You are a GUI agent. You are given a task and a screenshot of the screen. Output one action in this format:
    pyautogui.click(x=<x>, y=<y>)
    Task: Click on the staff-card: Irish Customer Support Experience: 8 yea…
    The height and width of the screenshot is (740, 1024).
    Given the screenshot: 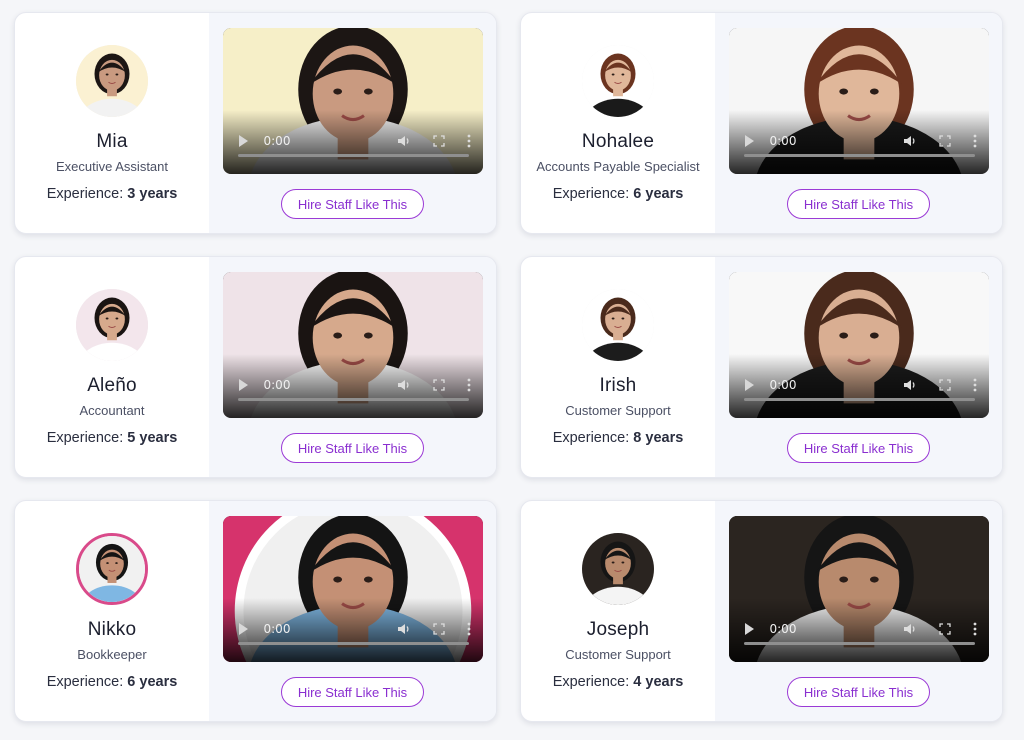 What is the action you would take?
    pyautogui.click(x=761, y=367)
    